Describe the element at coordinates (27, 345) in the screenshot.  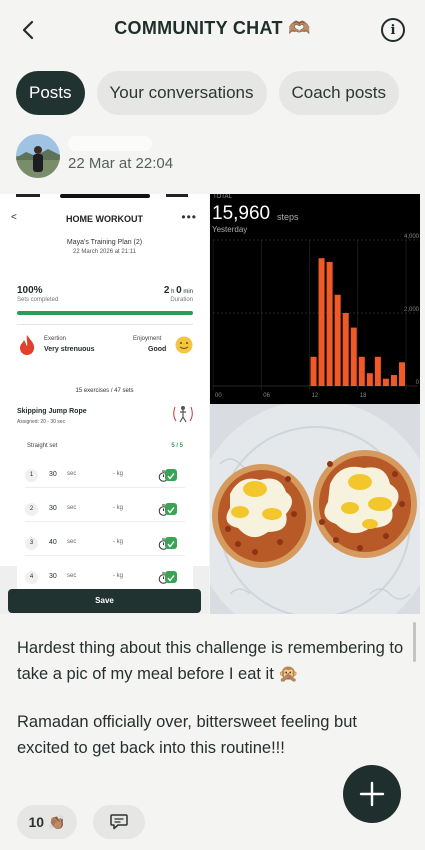
I see `flame-icon` at that location.